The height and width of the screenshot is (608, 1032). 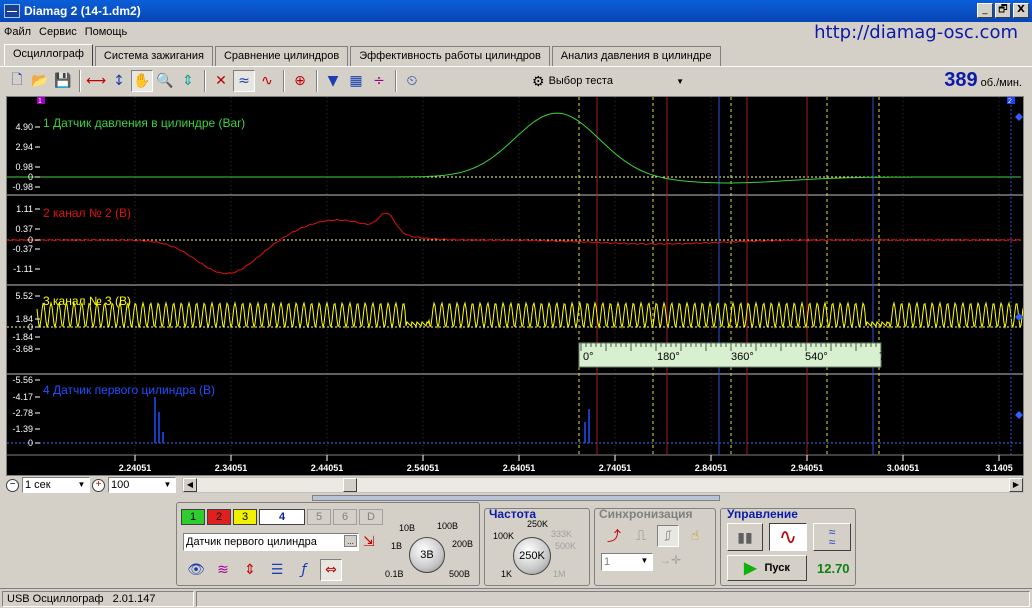 I want to click on sync-channel-select: 1 ▼, so click(x=627, y=562).